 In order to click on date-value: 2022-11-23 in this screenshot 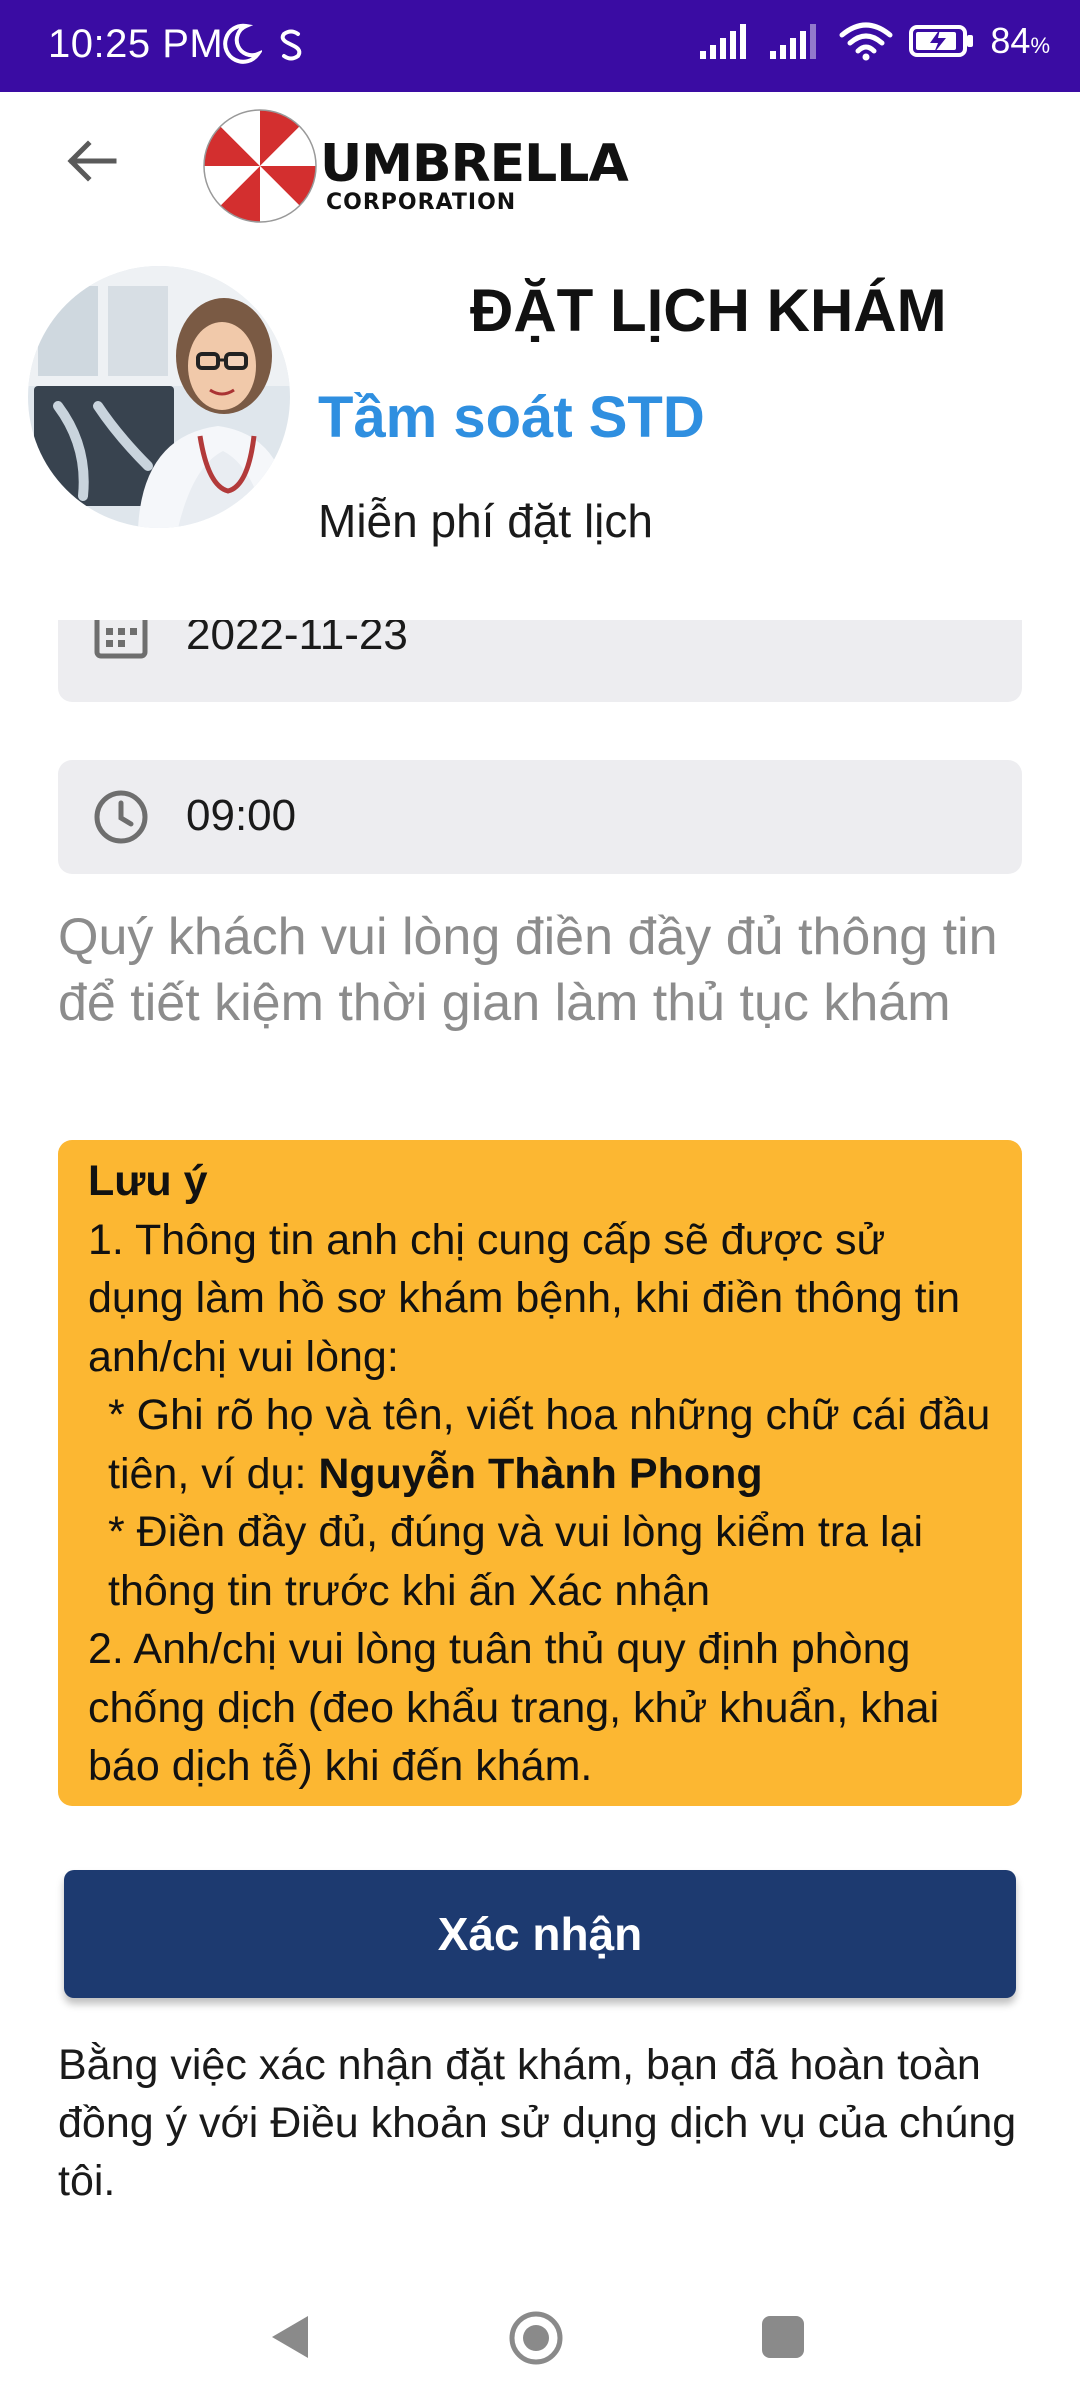, I will do `click(297, 639)`.